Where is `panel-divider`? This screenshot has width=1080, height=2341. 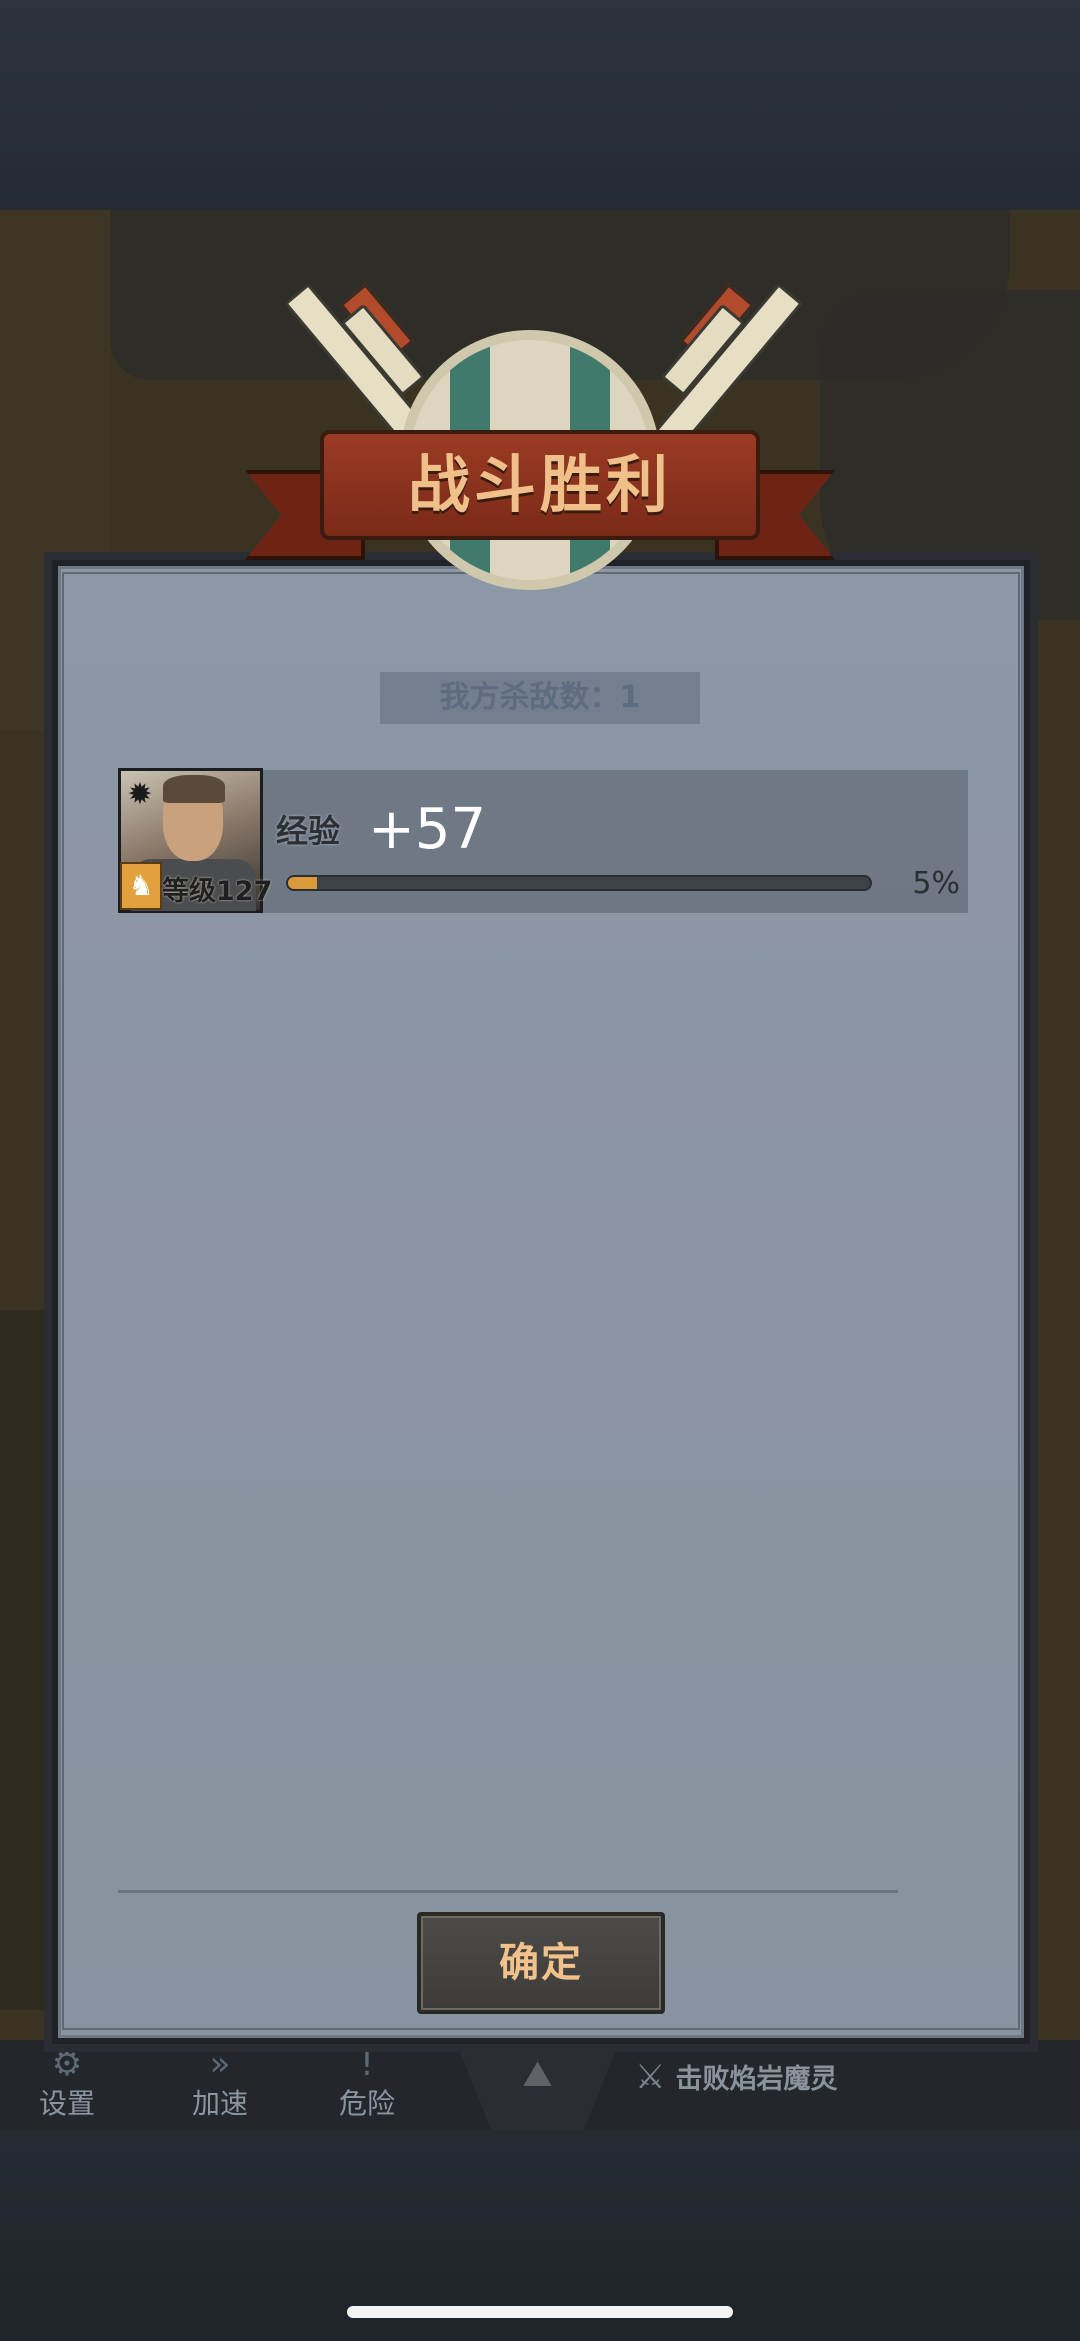
panel-divider is located at coordinates (508, 1891).